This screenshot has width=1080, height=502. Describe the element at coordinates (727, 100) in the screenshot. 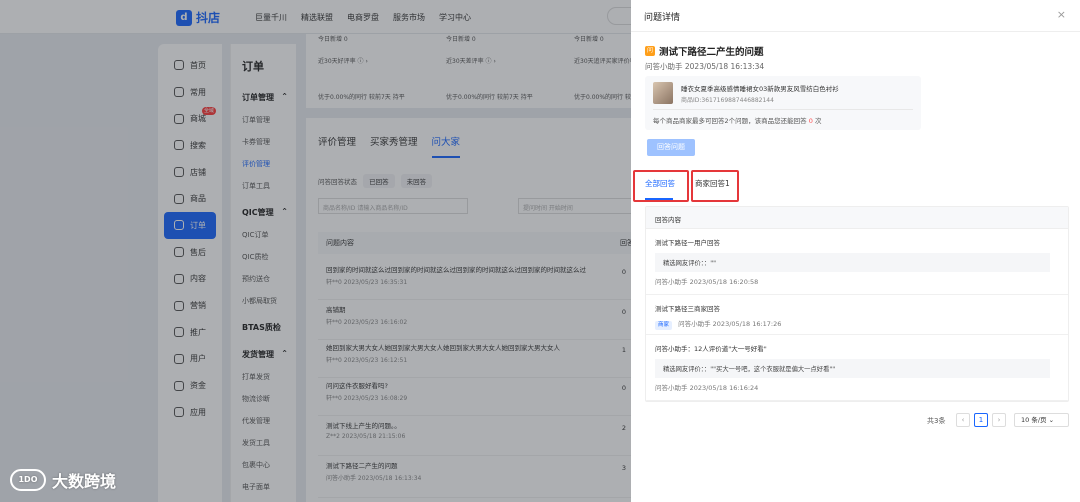

I see `product-id: 商品ID:3617169887446882144` at that location.